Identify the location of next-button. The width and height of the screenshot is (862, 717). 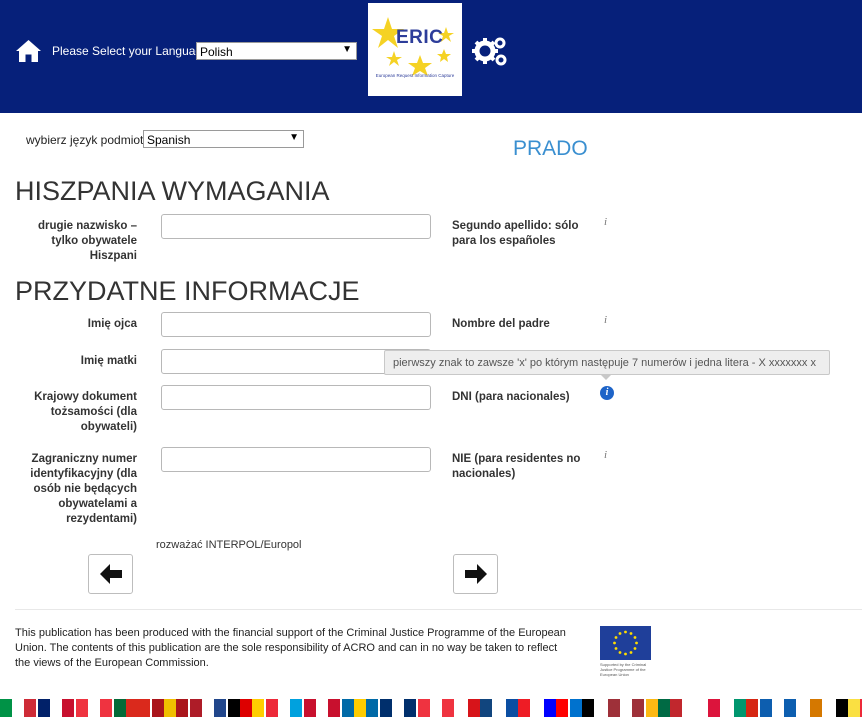
(475, 574).